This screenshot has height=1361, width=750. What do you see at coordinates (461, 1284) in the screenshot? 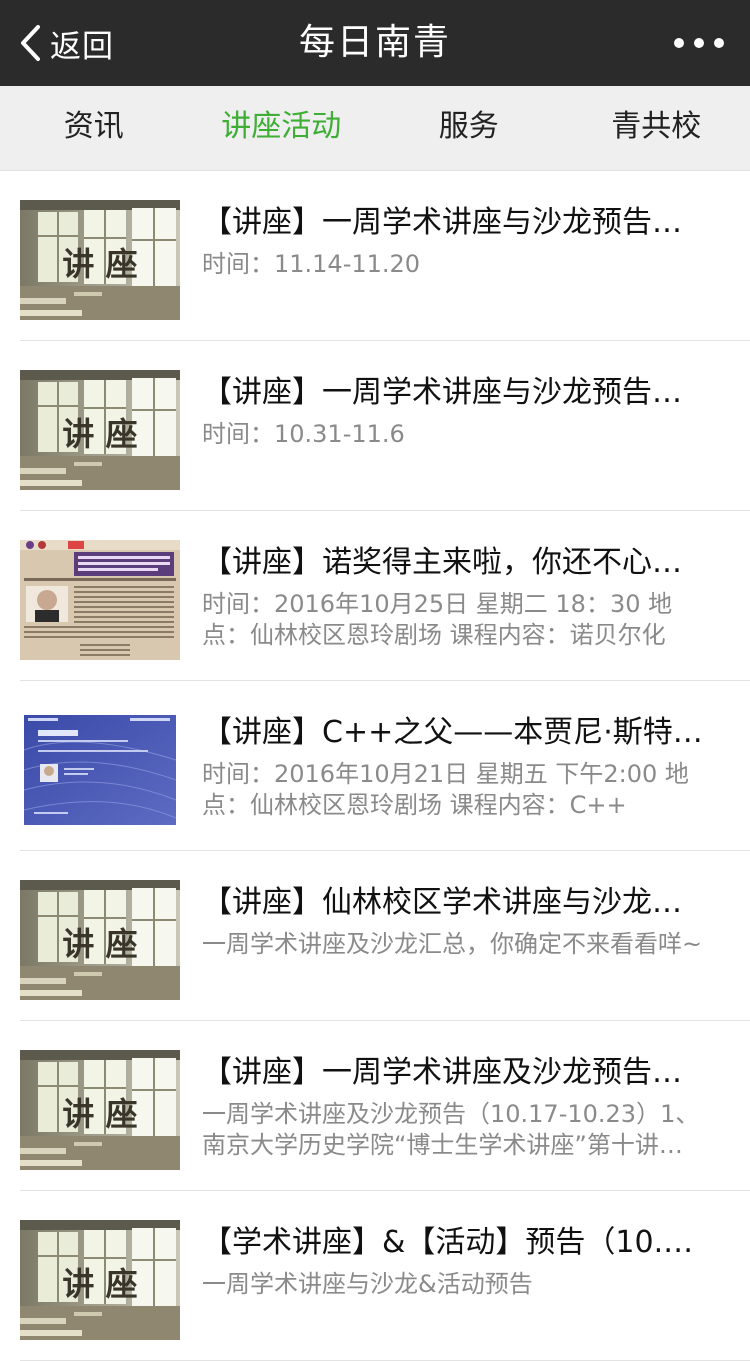
I see `item-description: 一周学术讲座与沙龙&活动预告` at bounding box center [461, 1284].